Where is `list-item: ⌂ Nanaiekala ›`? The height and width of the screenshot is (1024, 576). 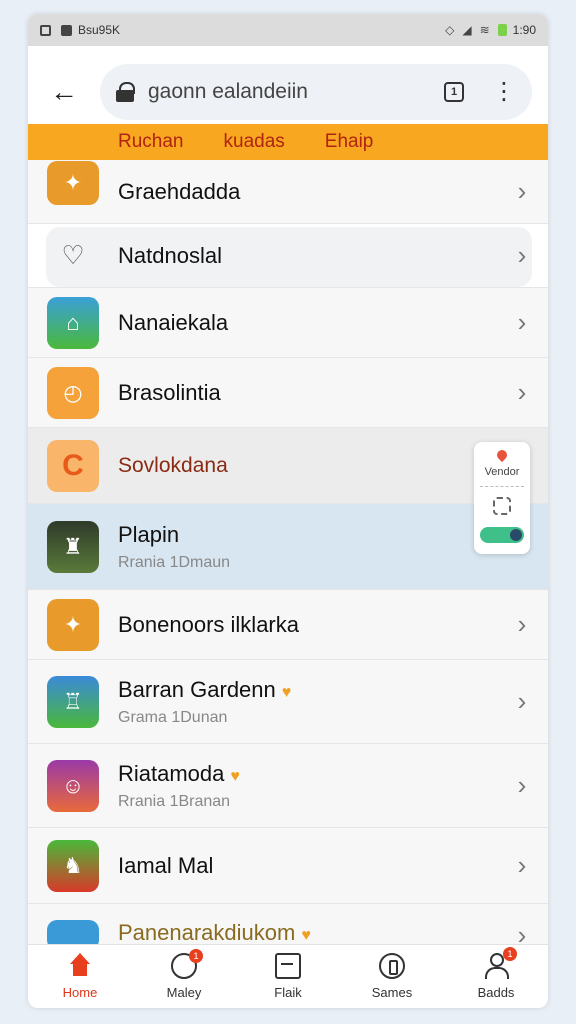
list-item: ⌂ Nanaiekala › is located at coordinates (288, 323).